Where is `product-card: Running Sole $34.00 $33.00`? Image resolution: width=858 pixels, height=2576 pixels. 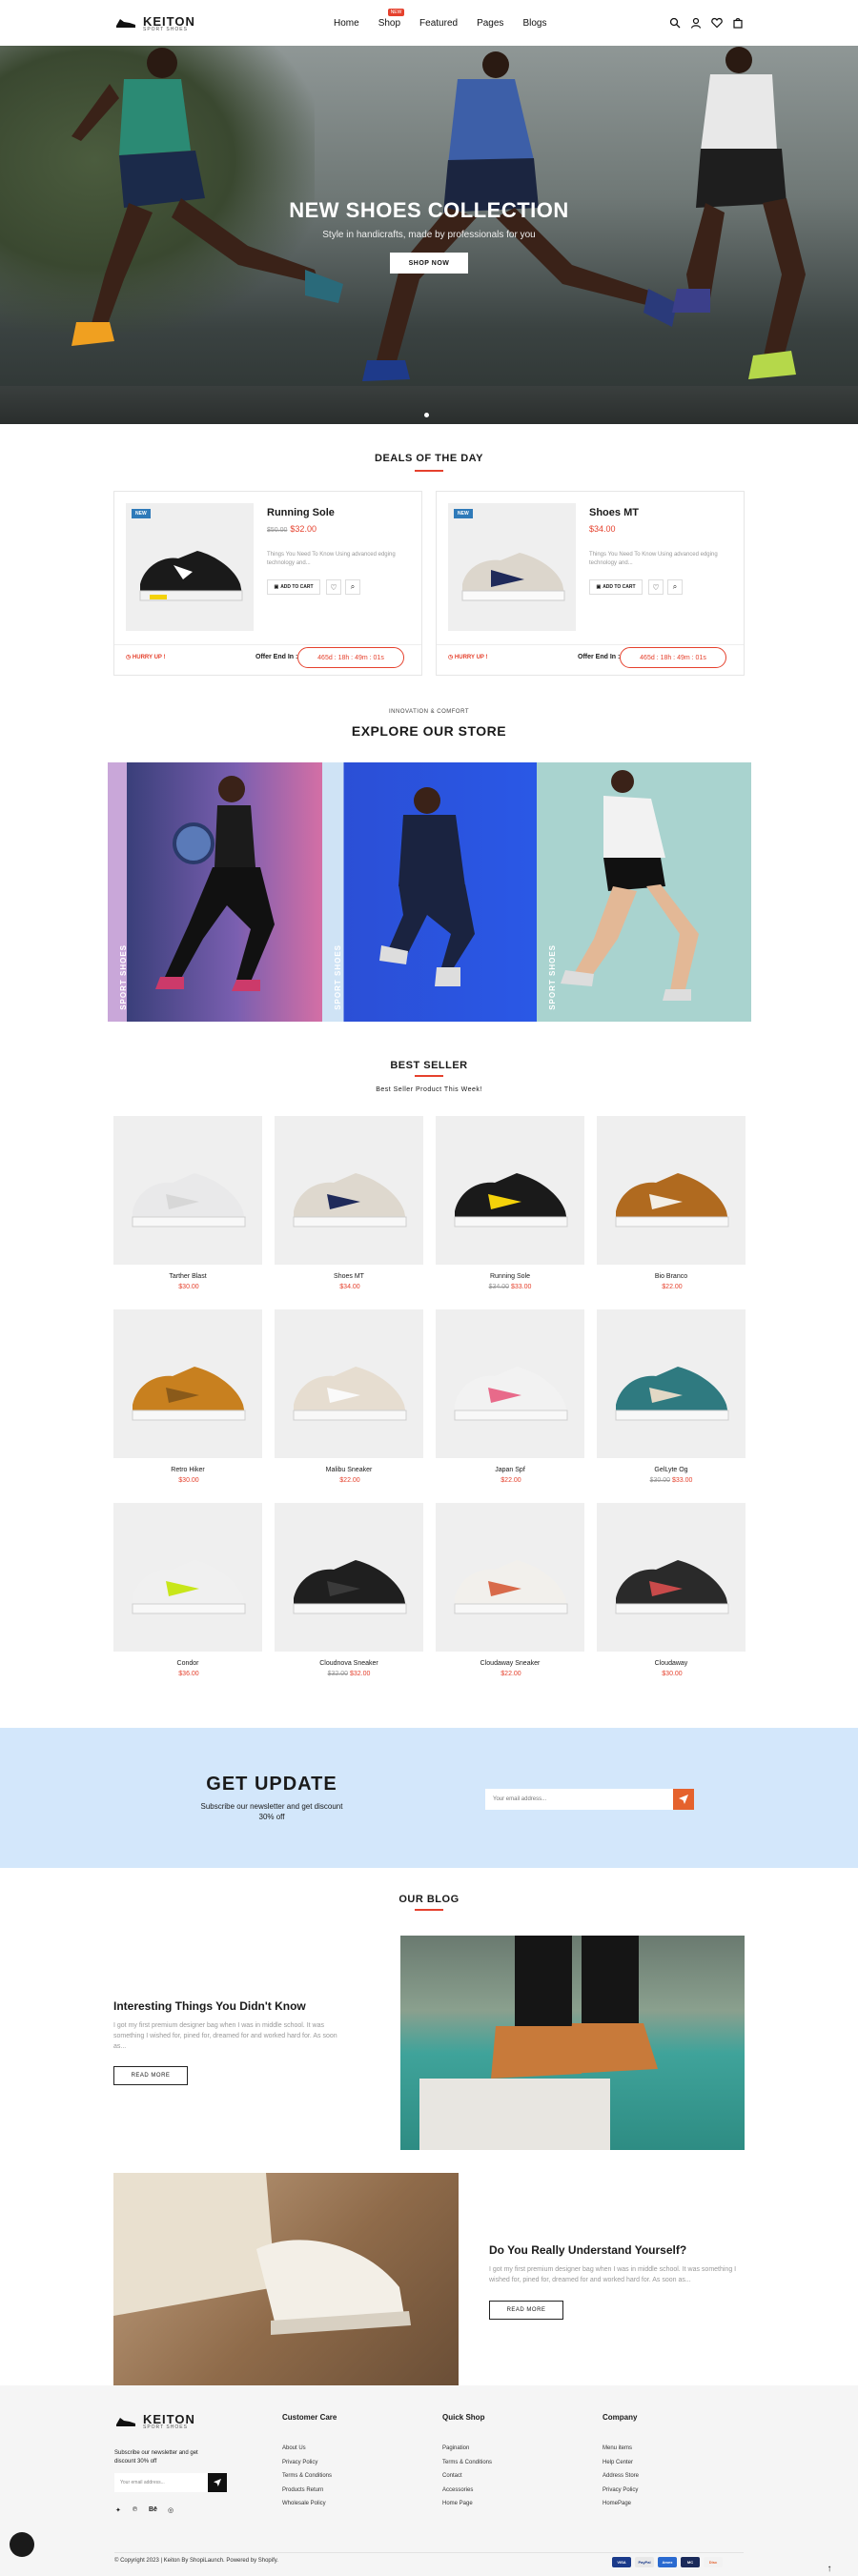 product-card: Running Sole $34.00 $33.00 is located at coordinates (510, 1203).